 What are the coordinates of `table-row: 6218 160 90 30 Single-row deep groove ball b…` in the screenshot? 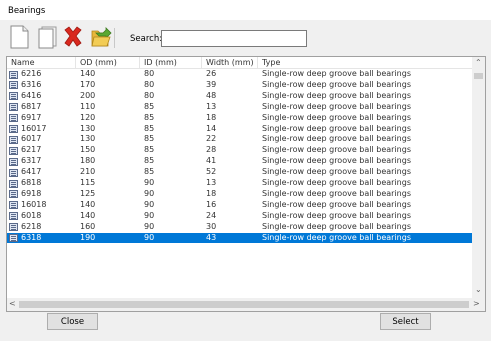 It's located at (240, 227).